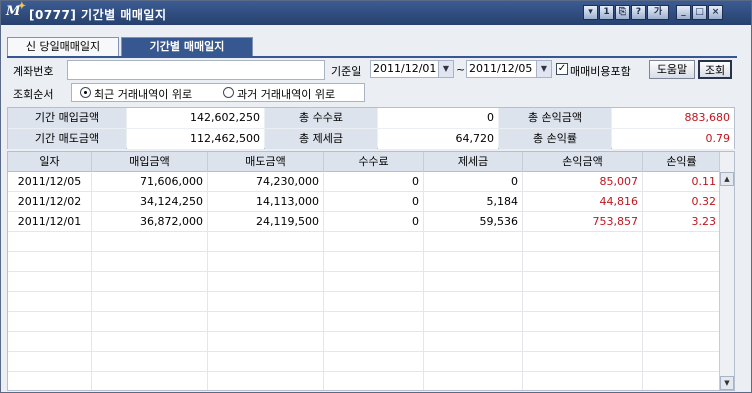 The height and width of the screenshot is (393, 752). I want to click on order-past-radio, so click(228, 92).